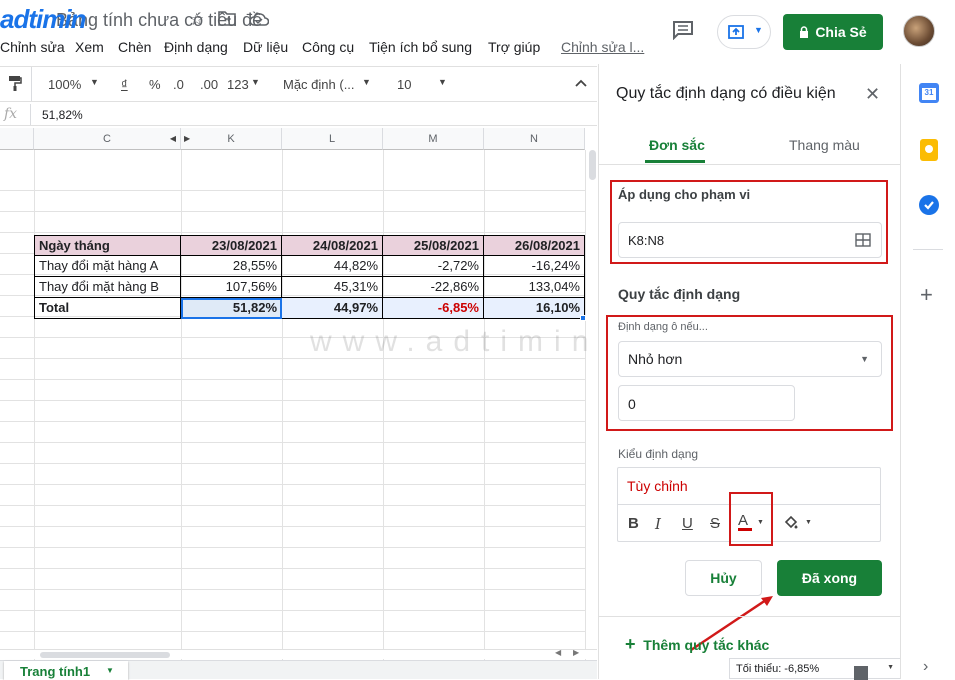  I want to click on table-cell: 28,55%, so click(231, 266).